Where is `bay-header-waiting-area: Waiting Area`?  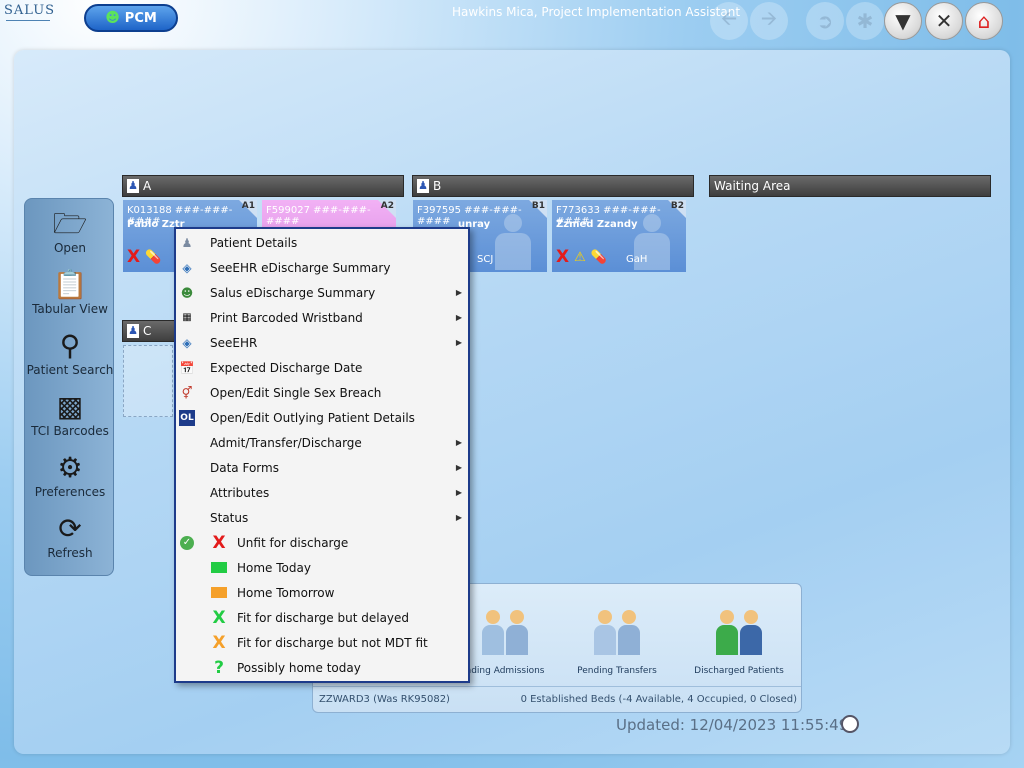 bay-header-waiting-area: Waiting Area is located at coordinates (850, 186).